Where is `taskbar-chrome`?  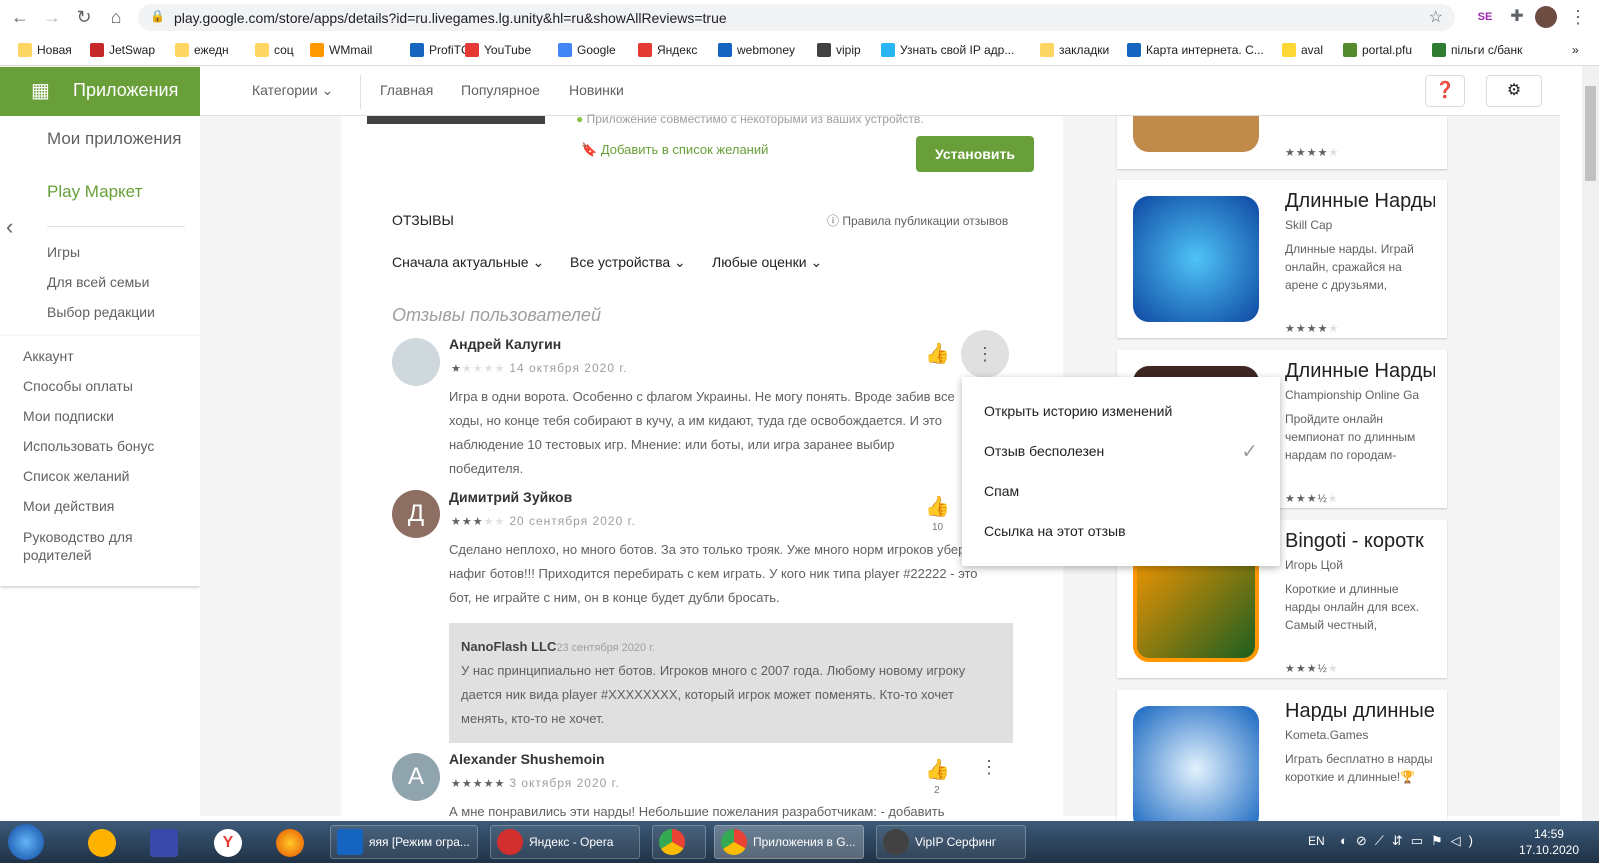 taskbar-chrome is located at coordinates (679, 842).